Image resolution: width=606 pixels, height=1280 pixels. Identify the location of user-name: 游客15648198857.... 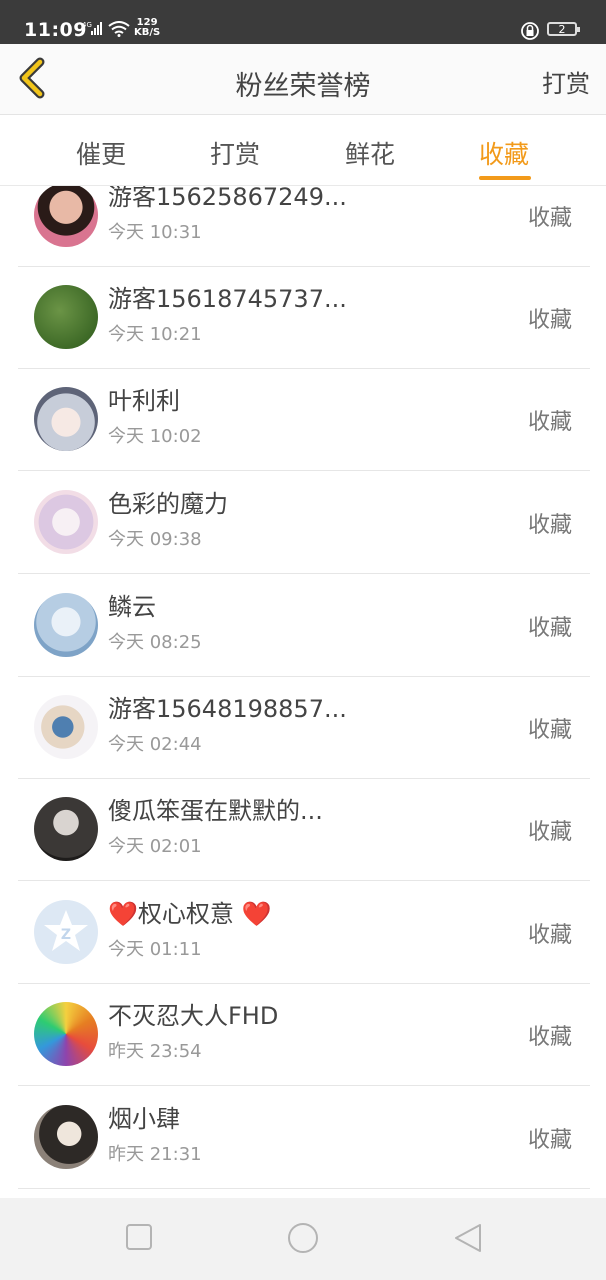
(227, 709).